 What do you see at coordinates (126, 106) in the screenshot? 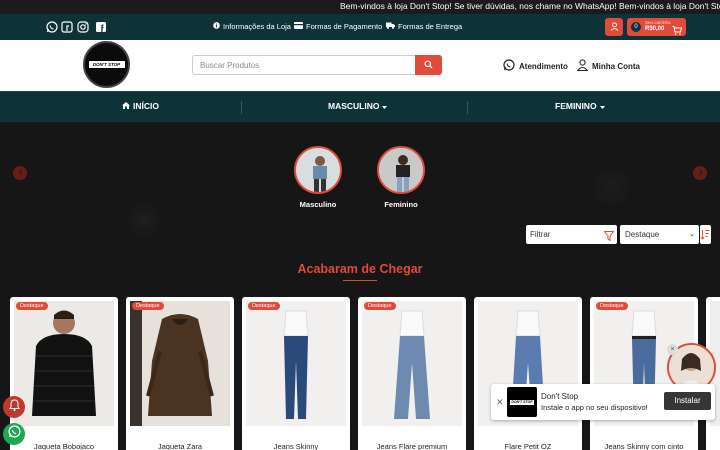
I see `home-icon` at bounding box center [126, 106].